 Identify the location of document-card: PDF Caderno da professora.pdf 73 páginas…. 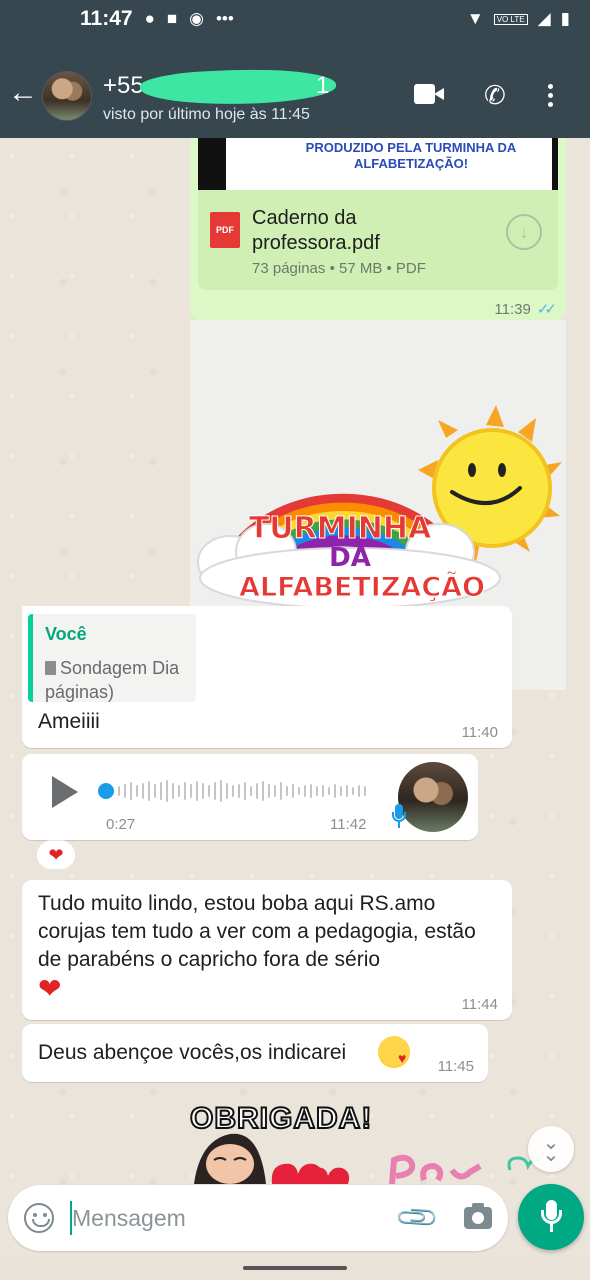
(378, 240).